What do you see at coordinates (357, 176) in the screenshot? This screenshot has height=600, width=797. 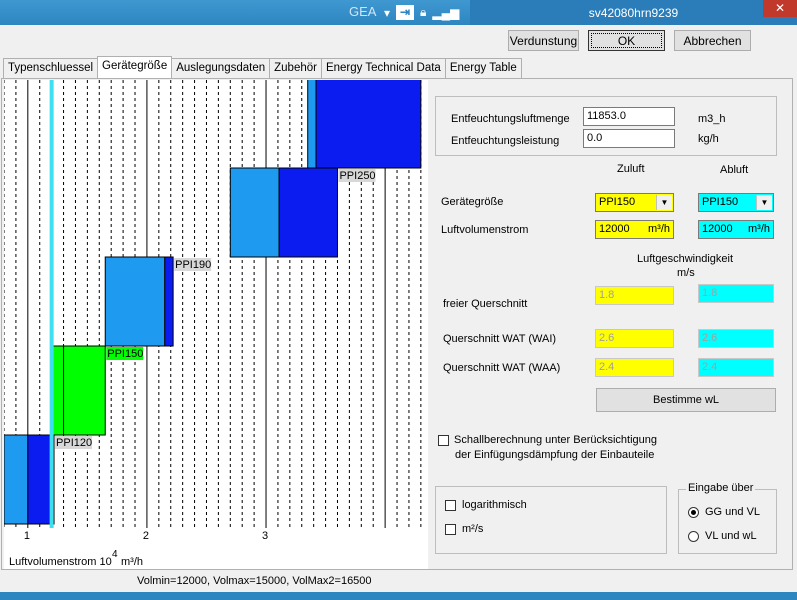 I see `size-label: PPI250` at bounding box center [357, 176].